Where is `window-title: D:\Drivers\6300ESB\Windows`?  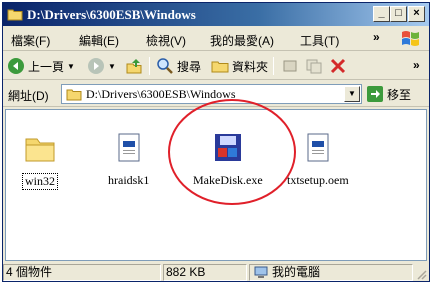
window-title: D:\Drivers\6300ESB\Windows is located at coordinates (111, 14).